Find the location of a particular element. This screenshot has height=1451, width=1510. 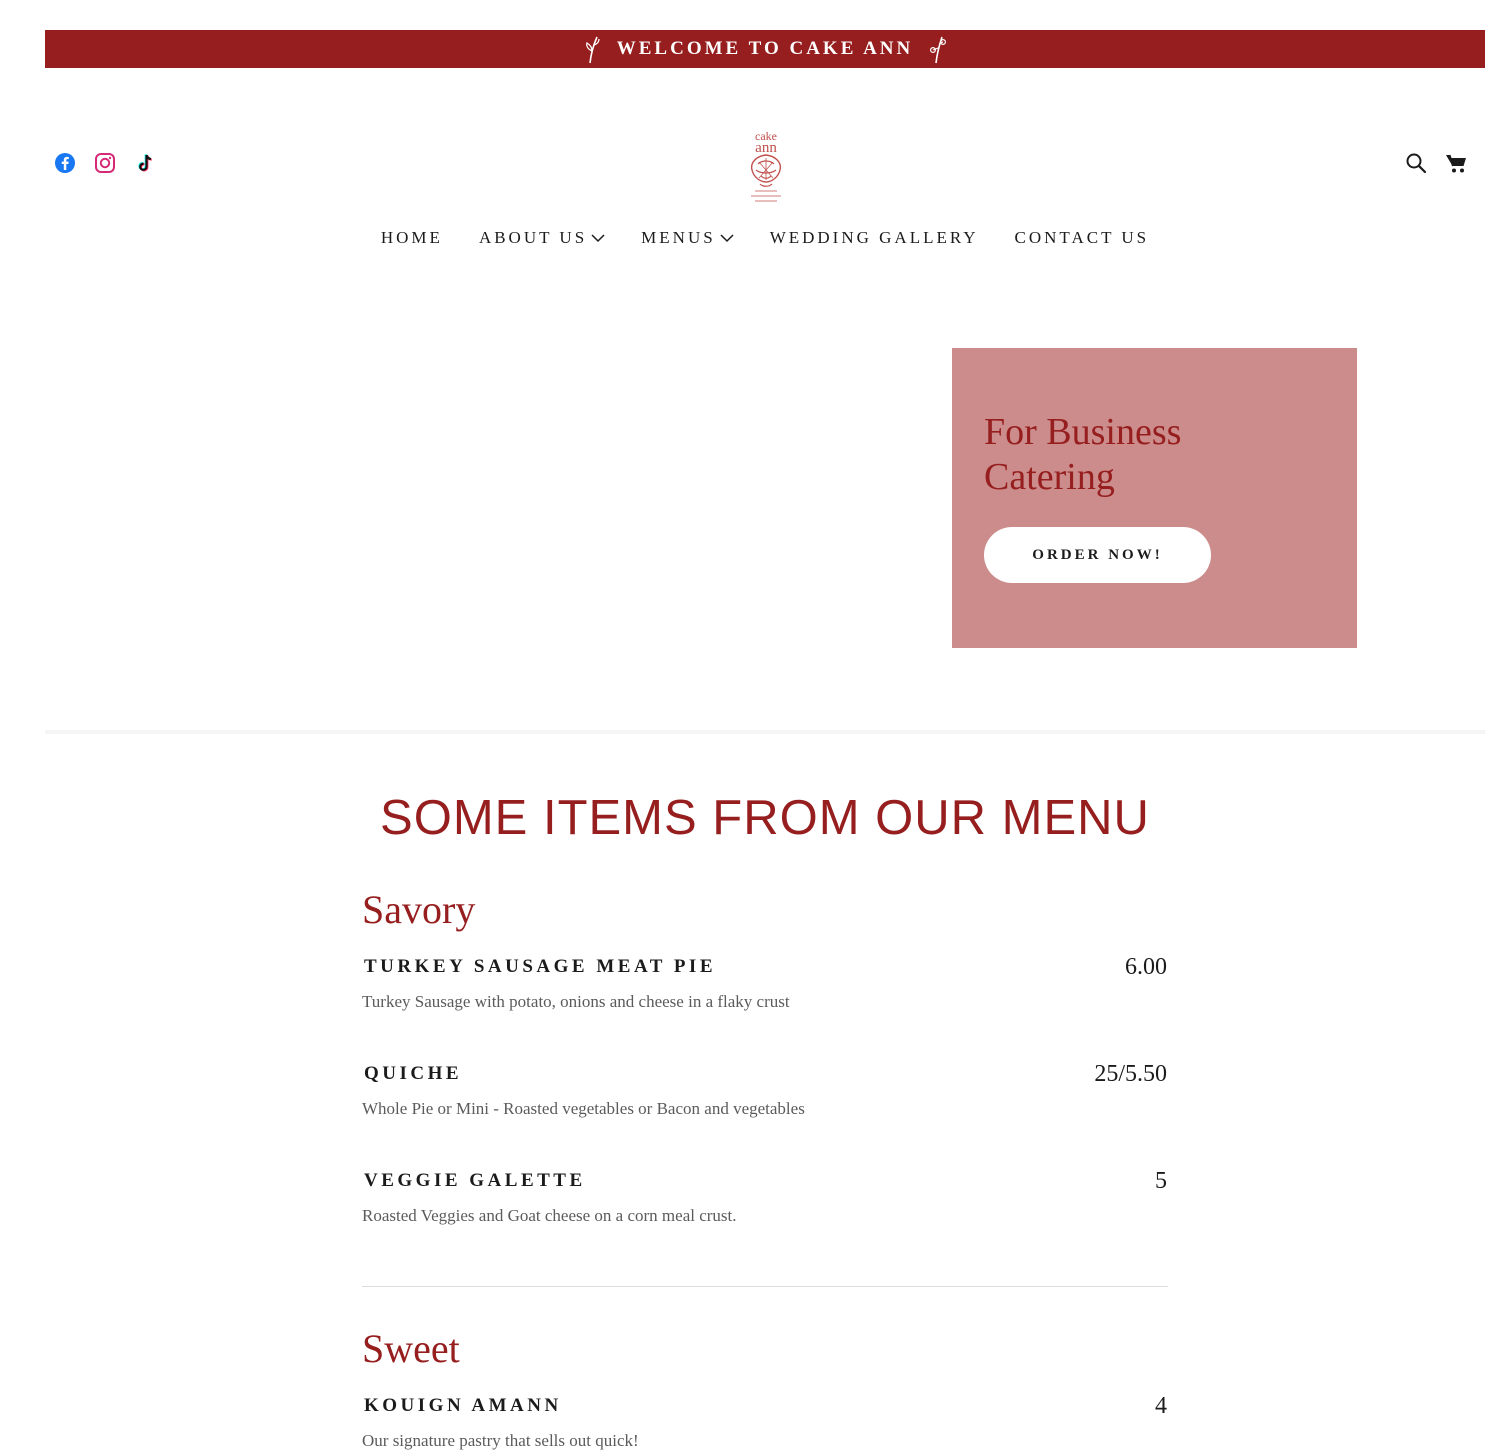

instagram-icon is located at coordinates (105, 163).